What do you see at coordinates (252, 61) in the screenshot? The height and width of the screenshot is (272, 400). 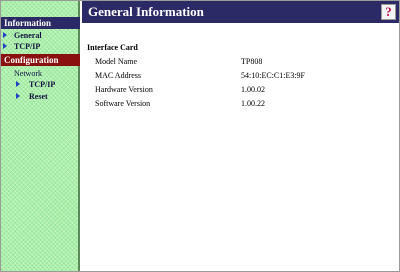 I see `info-value: TP808` at bounding box center [252, 61].